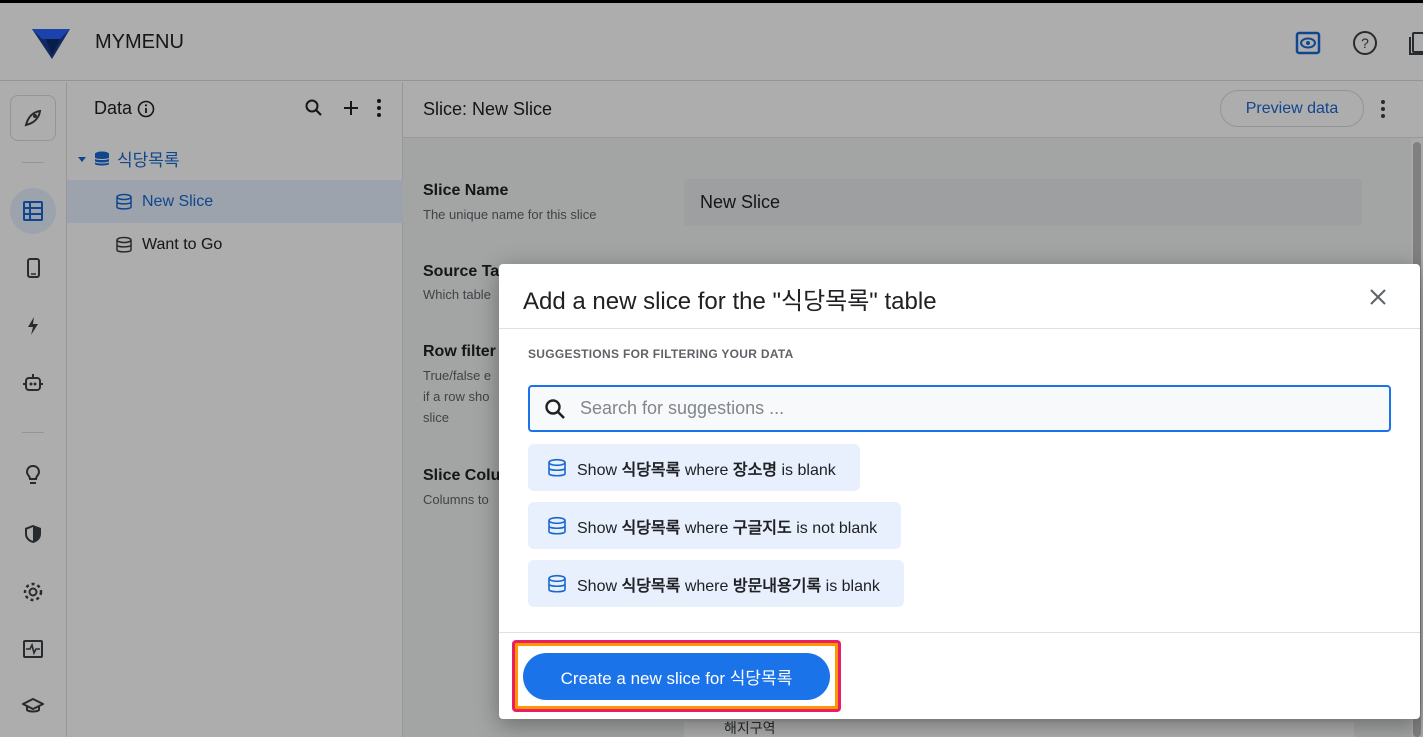 This screenshot has height=737, width=1423. What do you see at coordinates (1378, 297) in the screenshot?
I see `close-icon` at bounding box center [1378, 297].